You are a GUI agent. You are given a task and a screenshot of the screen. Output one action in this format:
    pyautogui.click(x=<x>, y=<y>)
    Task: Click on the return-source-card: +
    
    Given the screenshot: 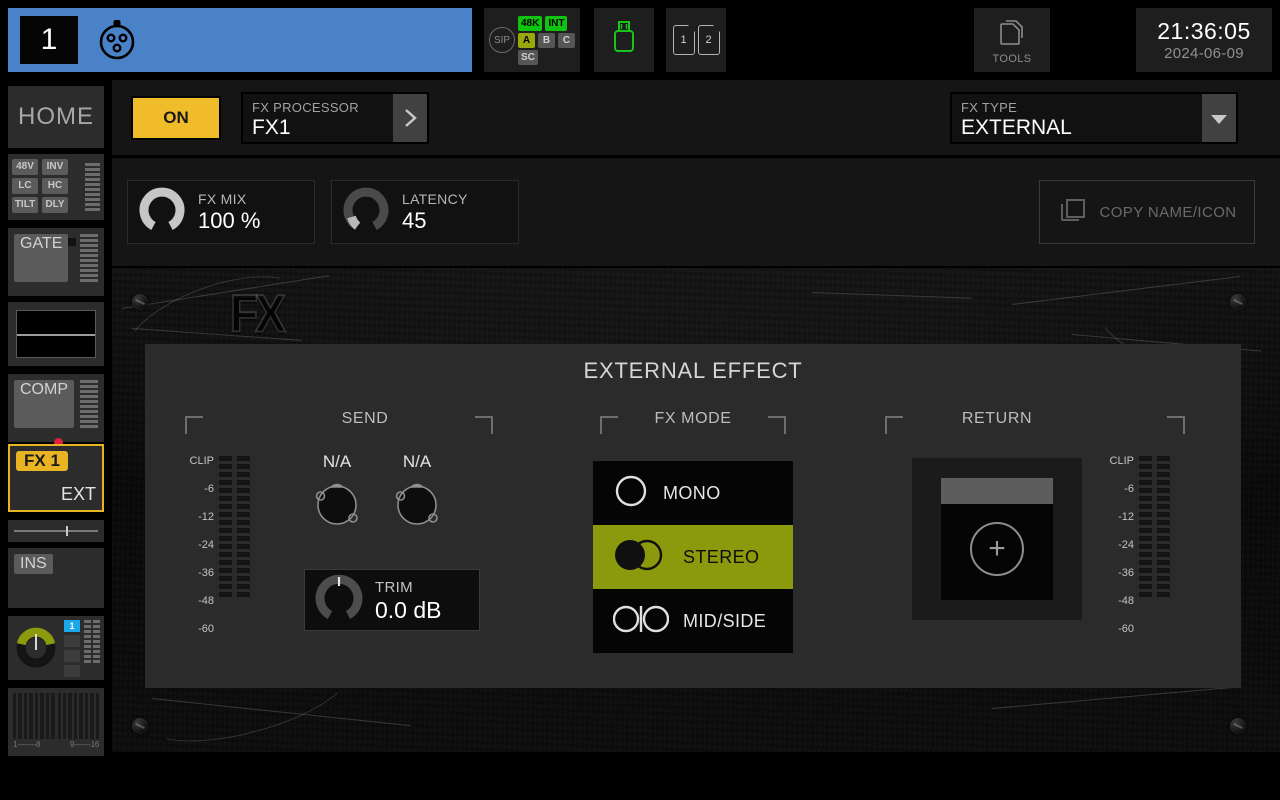 What is the action you would take?
    pyautogui.click(x=997, y=539)
    